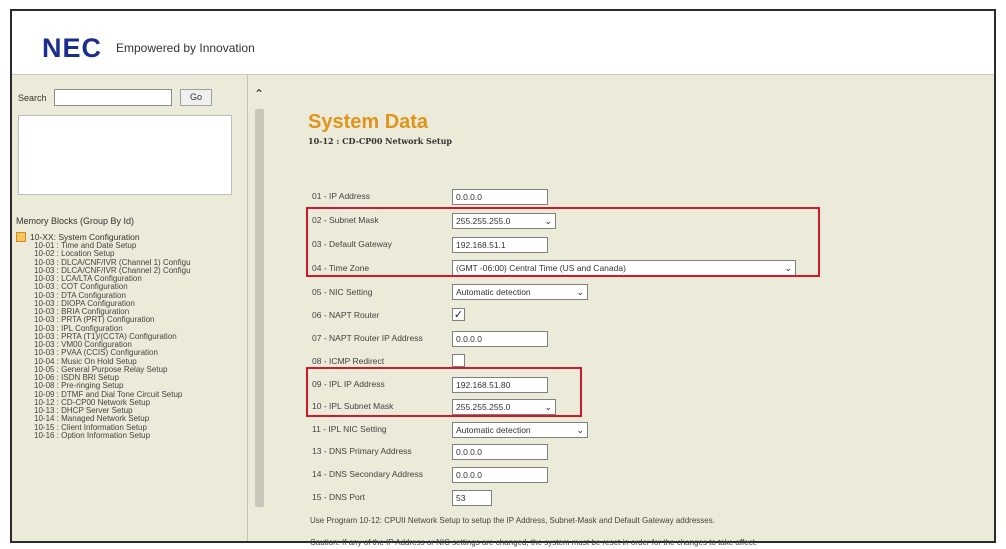 Image resolution: width=1006 pixels, height=549 pixels. What do you see at coordinates (458, 360) in the screenshot?
I see `icmp-redirect-checkbox` at bounding box center [458, 360].